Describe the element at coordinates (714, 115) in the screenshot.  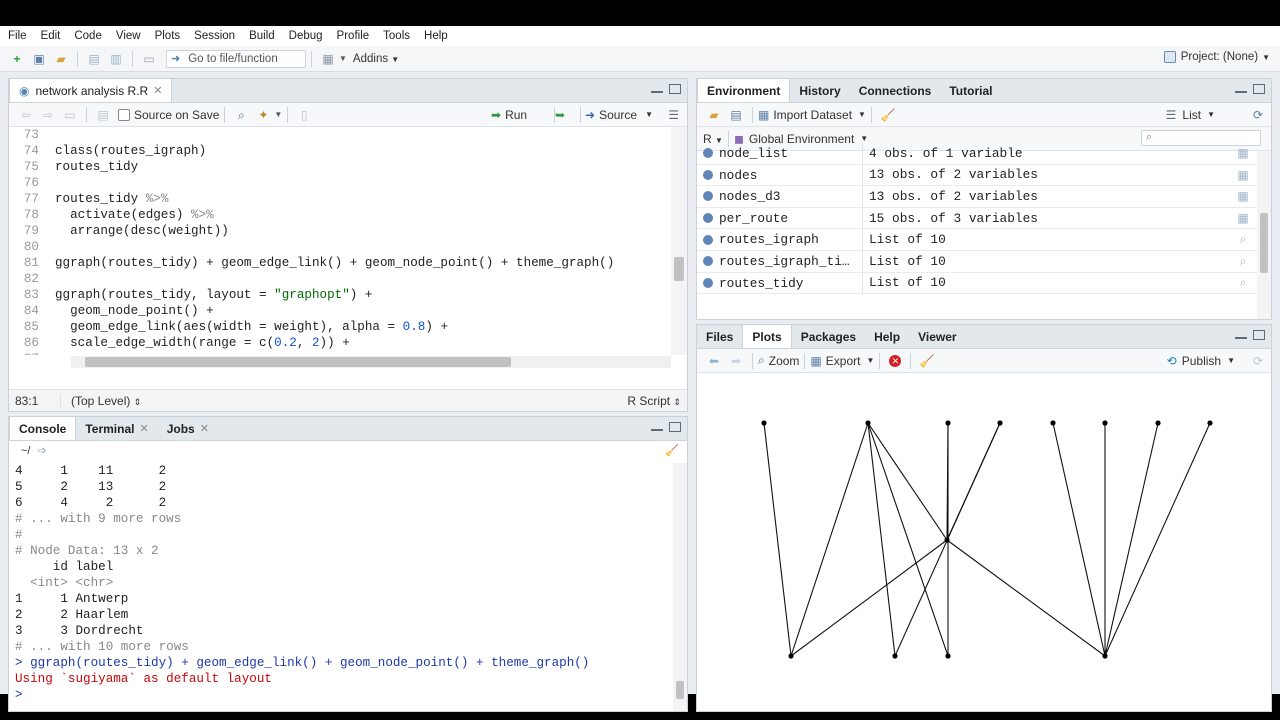
I see `load-workspace-icon: ▰` at that location.